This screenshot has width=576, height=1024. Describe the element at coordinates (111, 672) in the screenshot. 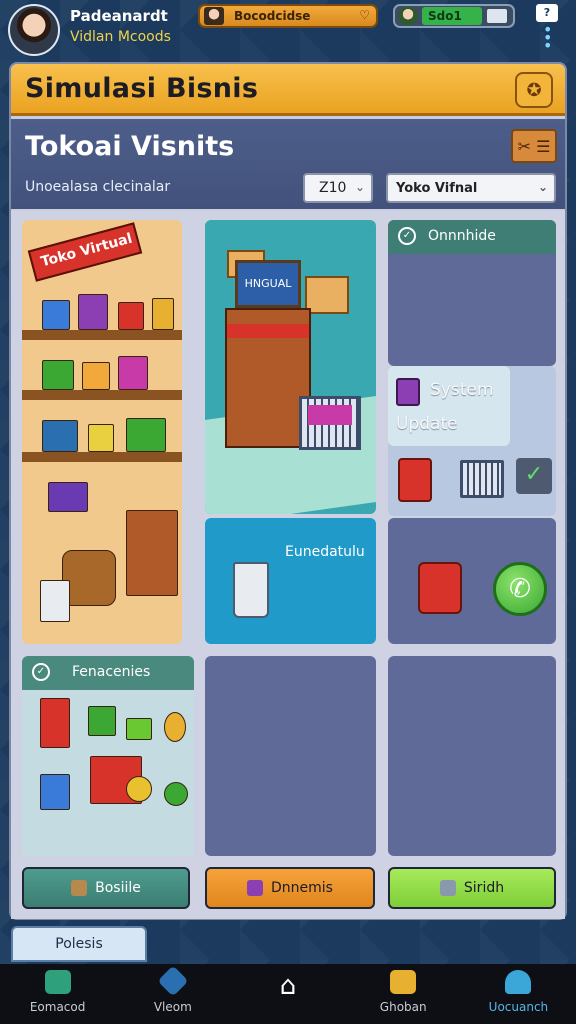

I see `finance-title: Fenacenies` at that location.